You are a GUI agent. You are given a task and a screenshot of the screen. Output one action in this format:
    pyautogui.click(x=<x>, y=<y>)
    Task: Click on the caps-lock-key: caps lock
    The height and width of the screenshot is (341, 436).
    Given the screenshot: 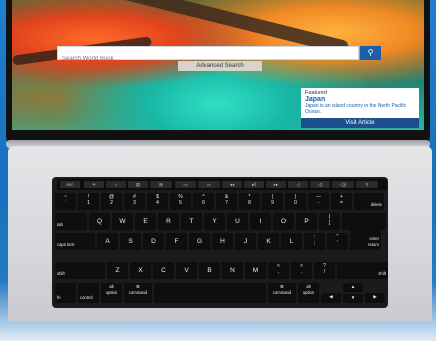 What is the action you would take?
    pyautogui.click(x=75, y=241)
    